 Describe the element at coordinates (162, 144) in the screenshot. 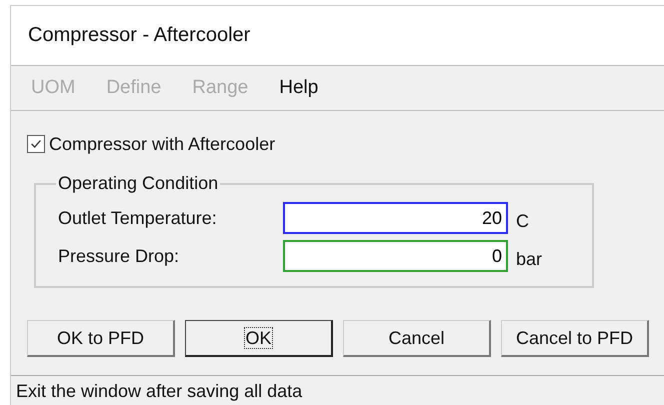

I see `checkbox-label: Compressor with Aftercooler` at that location.